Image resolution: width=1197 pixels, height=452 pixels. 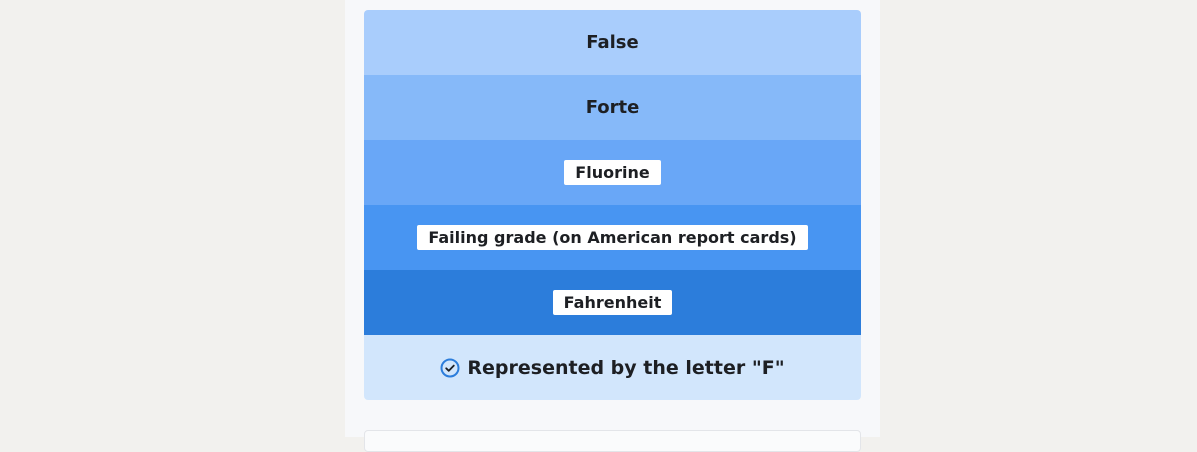 I want to click on tile-label-chip: Fahrenheit, so click(x=612, y=302).